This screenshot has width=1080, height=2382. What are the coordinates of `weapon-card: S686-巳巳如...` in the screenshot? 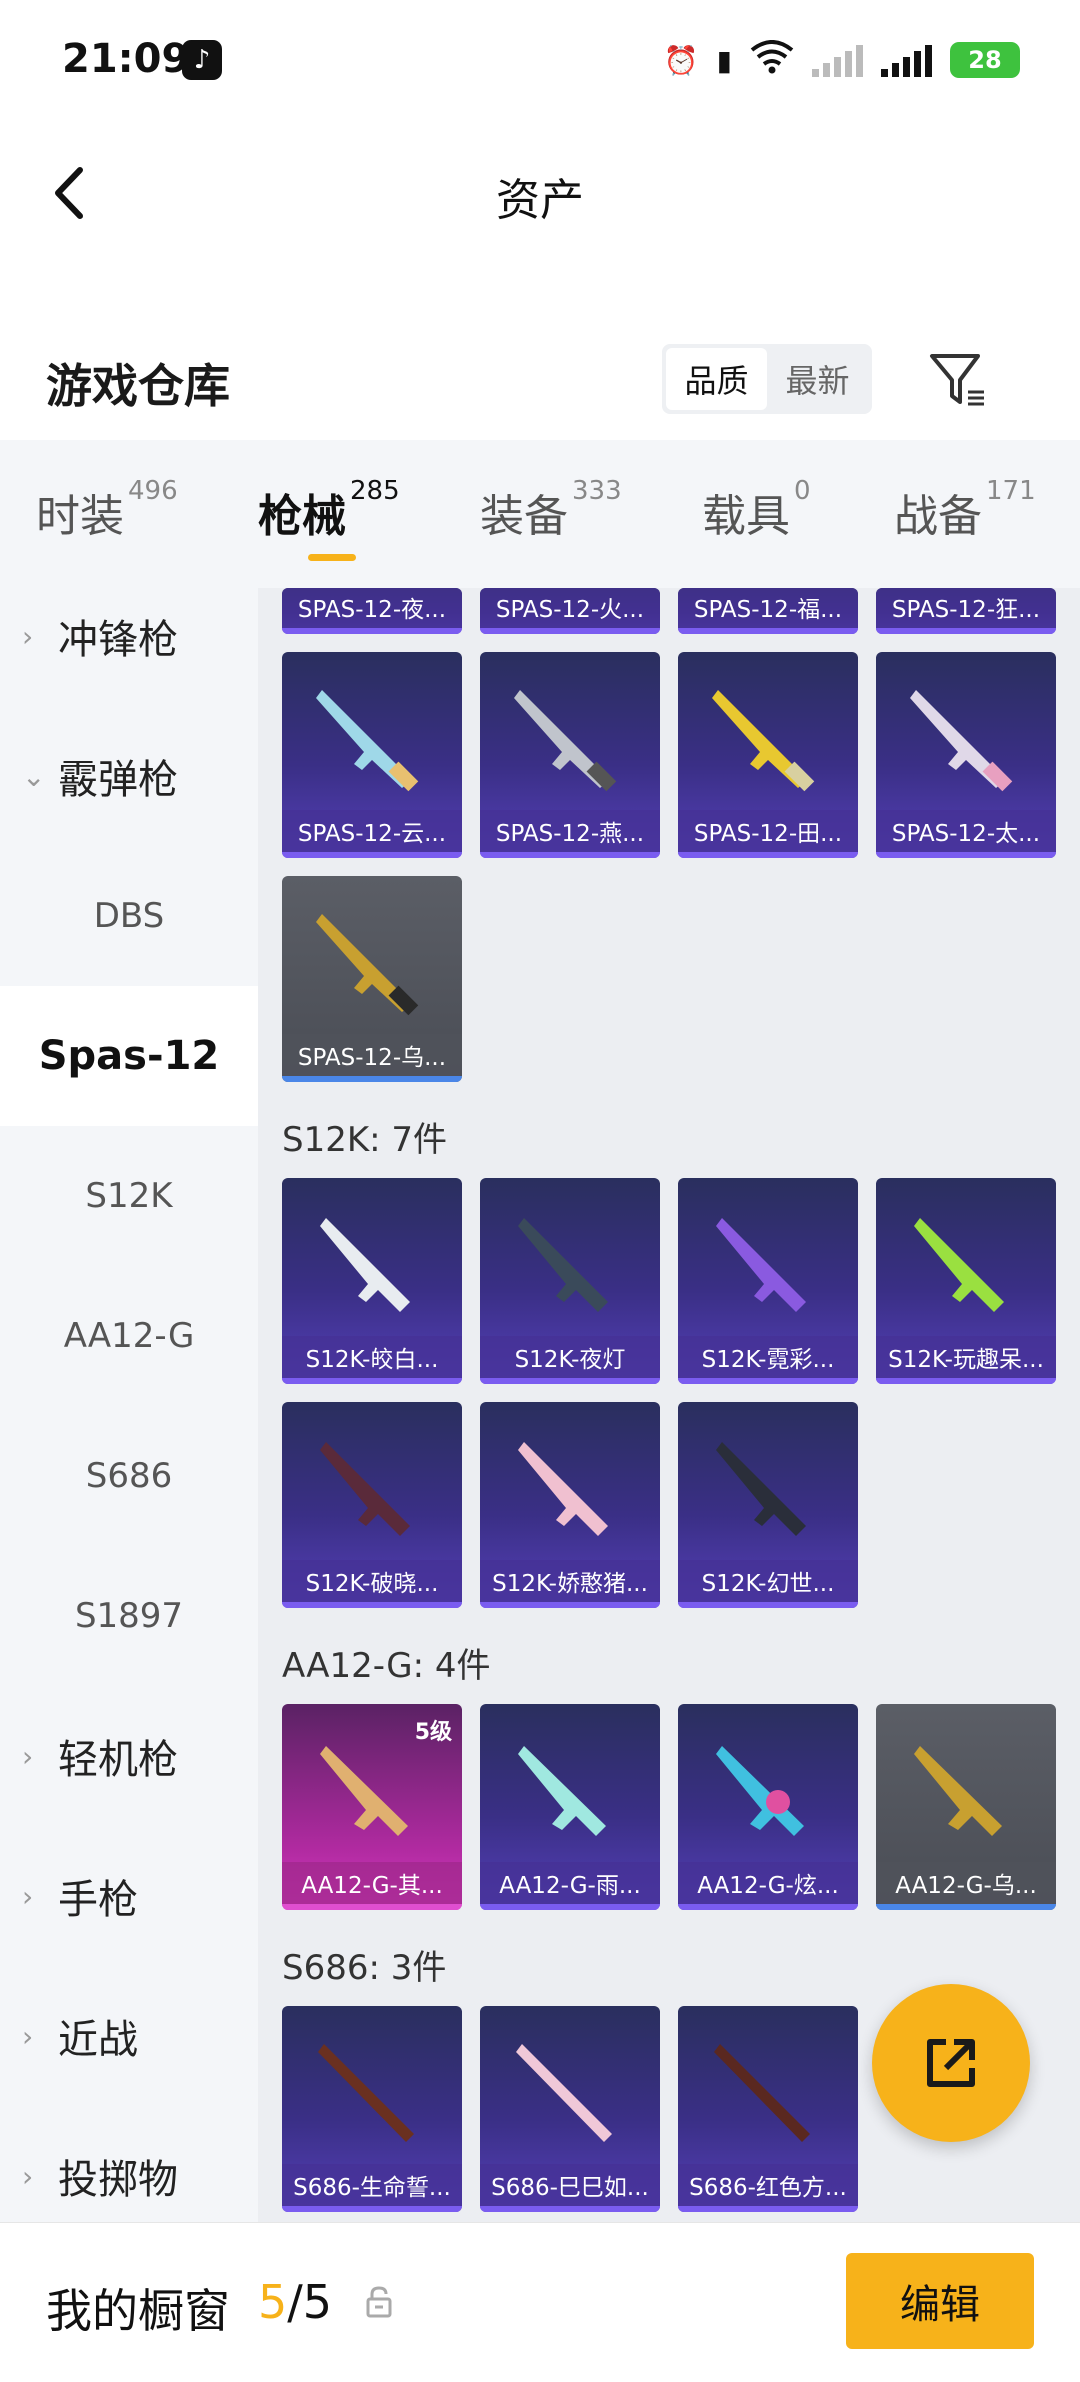 It's located at (570, 2109).